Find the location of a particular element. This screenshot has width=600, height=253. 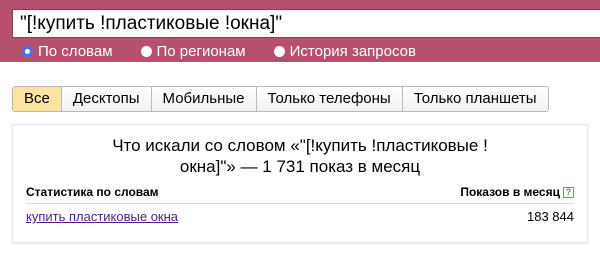

column-header-impressions-label: Показов в месяц is located at coordinates (510, 192).